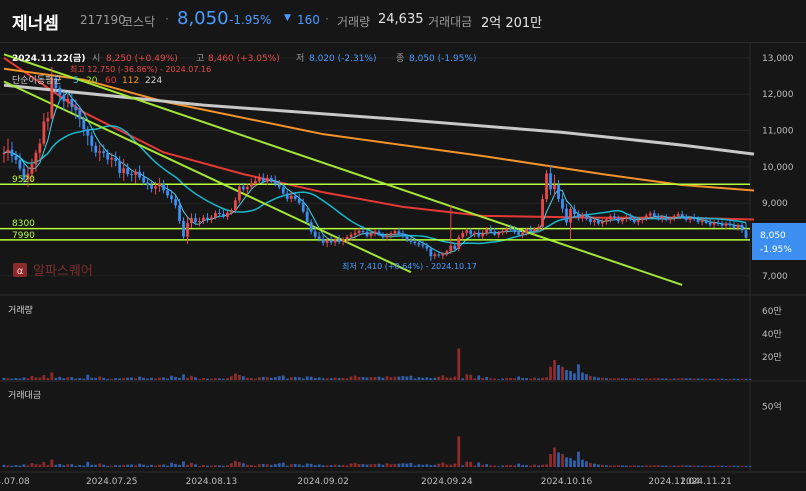 This screenshot has height=491, width=806. Describe the element at coordinates (35, 21) in the screenshot. I see `stock-name: 제너셈` at that location.